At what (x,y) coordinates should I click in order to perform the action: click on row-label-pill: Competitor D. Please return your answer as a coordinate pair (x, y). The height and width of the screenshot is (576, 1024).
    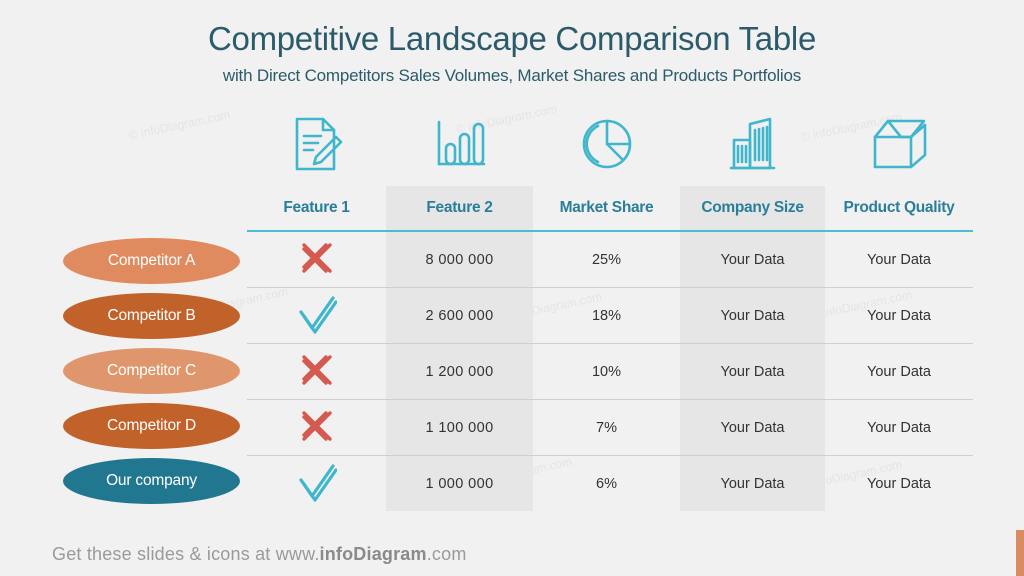
    Looking at the image, I should click on (151, 426).